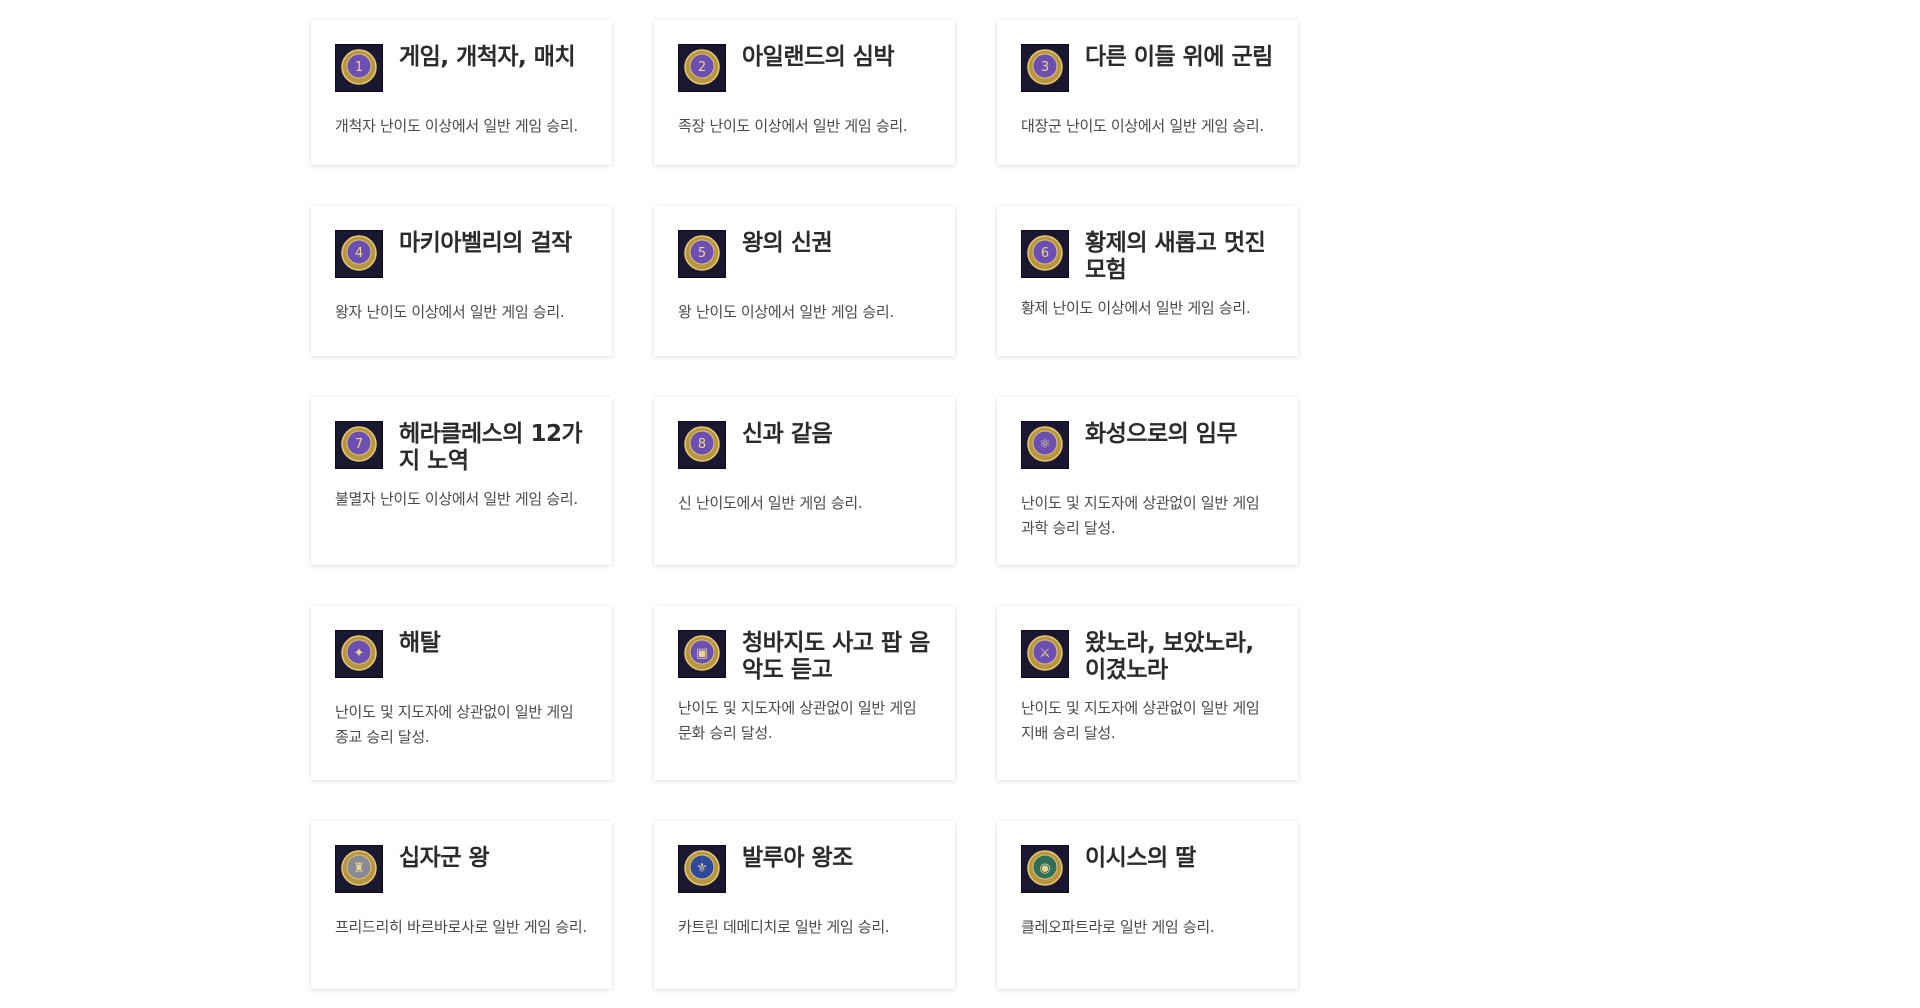  I want to click on fleur-de-lis-icon-graphic: ⚜, so click(702, 868).